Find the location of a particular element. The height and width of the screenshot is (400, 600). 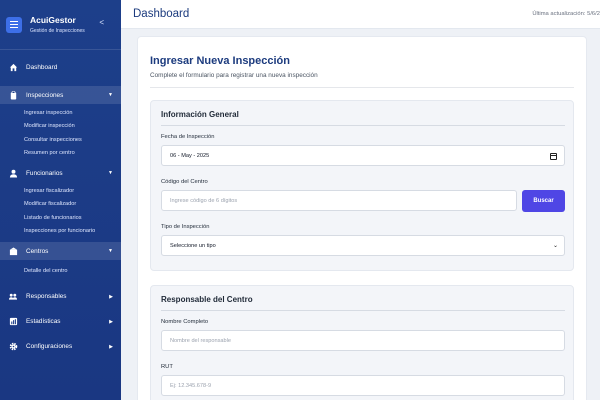

center-code-input: Ingrese código de 6 dígitos is located at coordinates (339, 200).